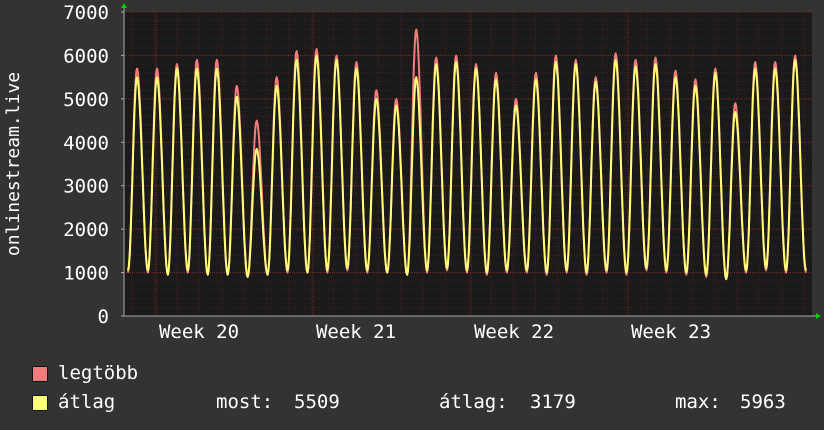 This screenshot has width=824, height=430. What do you see at coordinates (245, 402) in the screenshot?
I see `stat-most-label: most:` at bounding box center [245, 402].